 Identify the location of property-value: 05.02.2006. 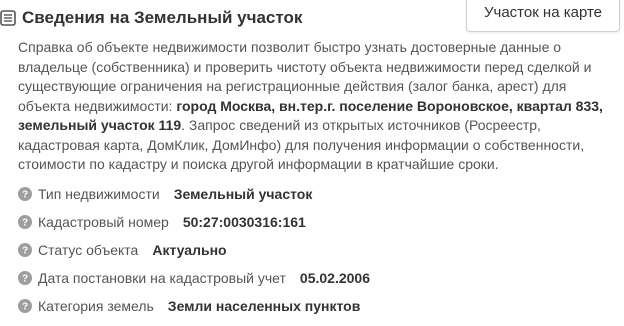
(334, 278).